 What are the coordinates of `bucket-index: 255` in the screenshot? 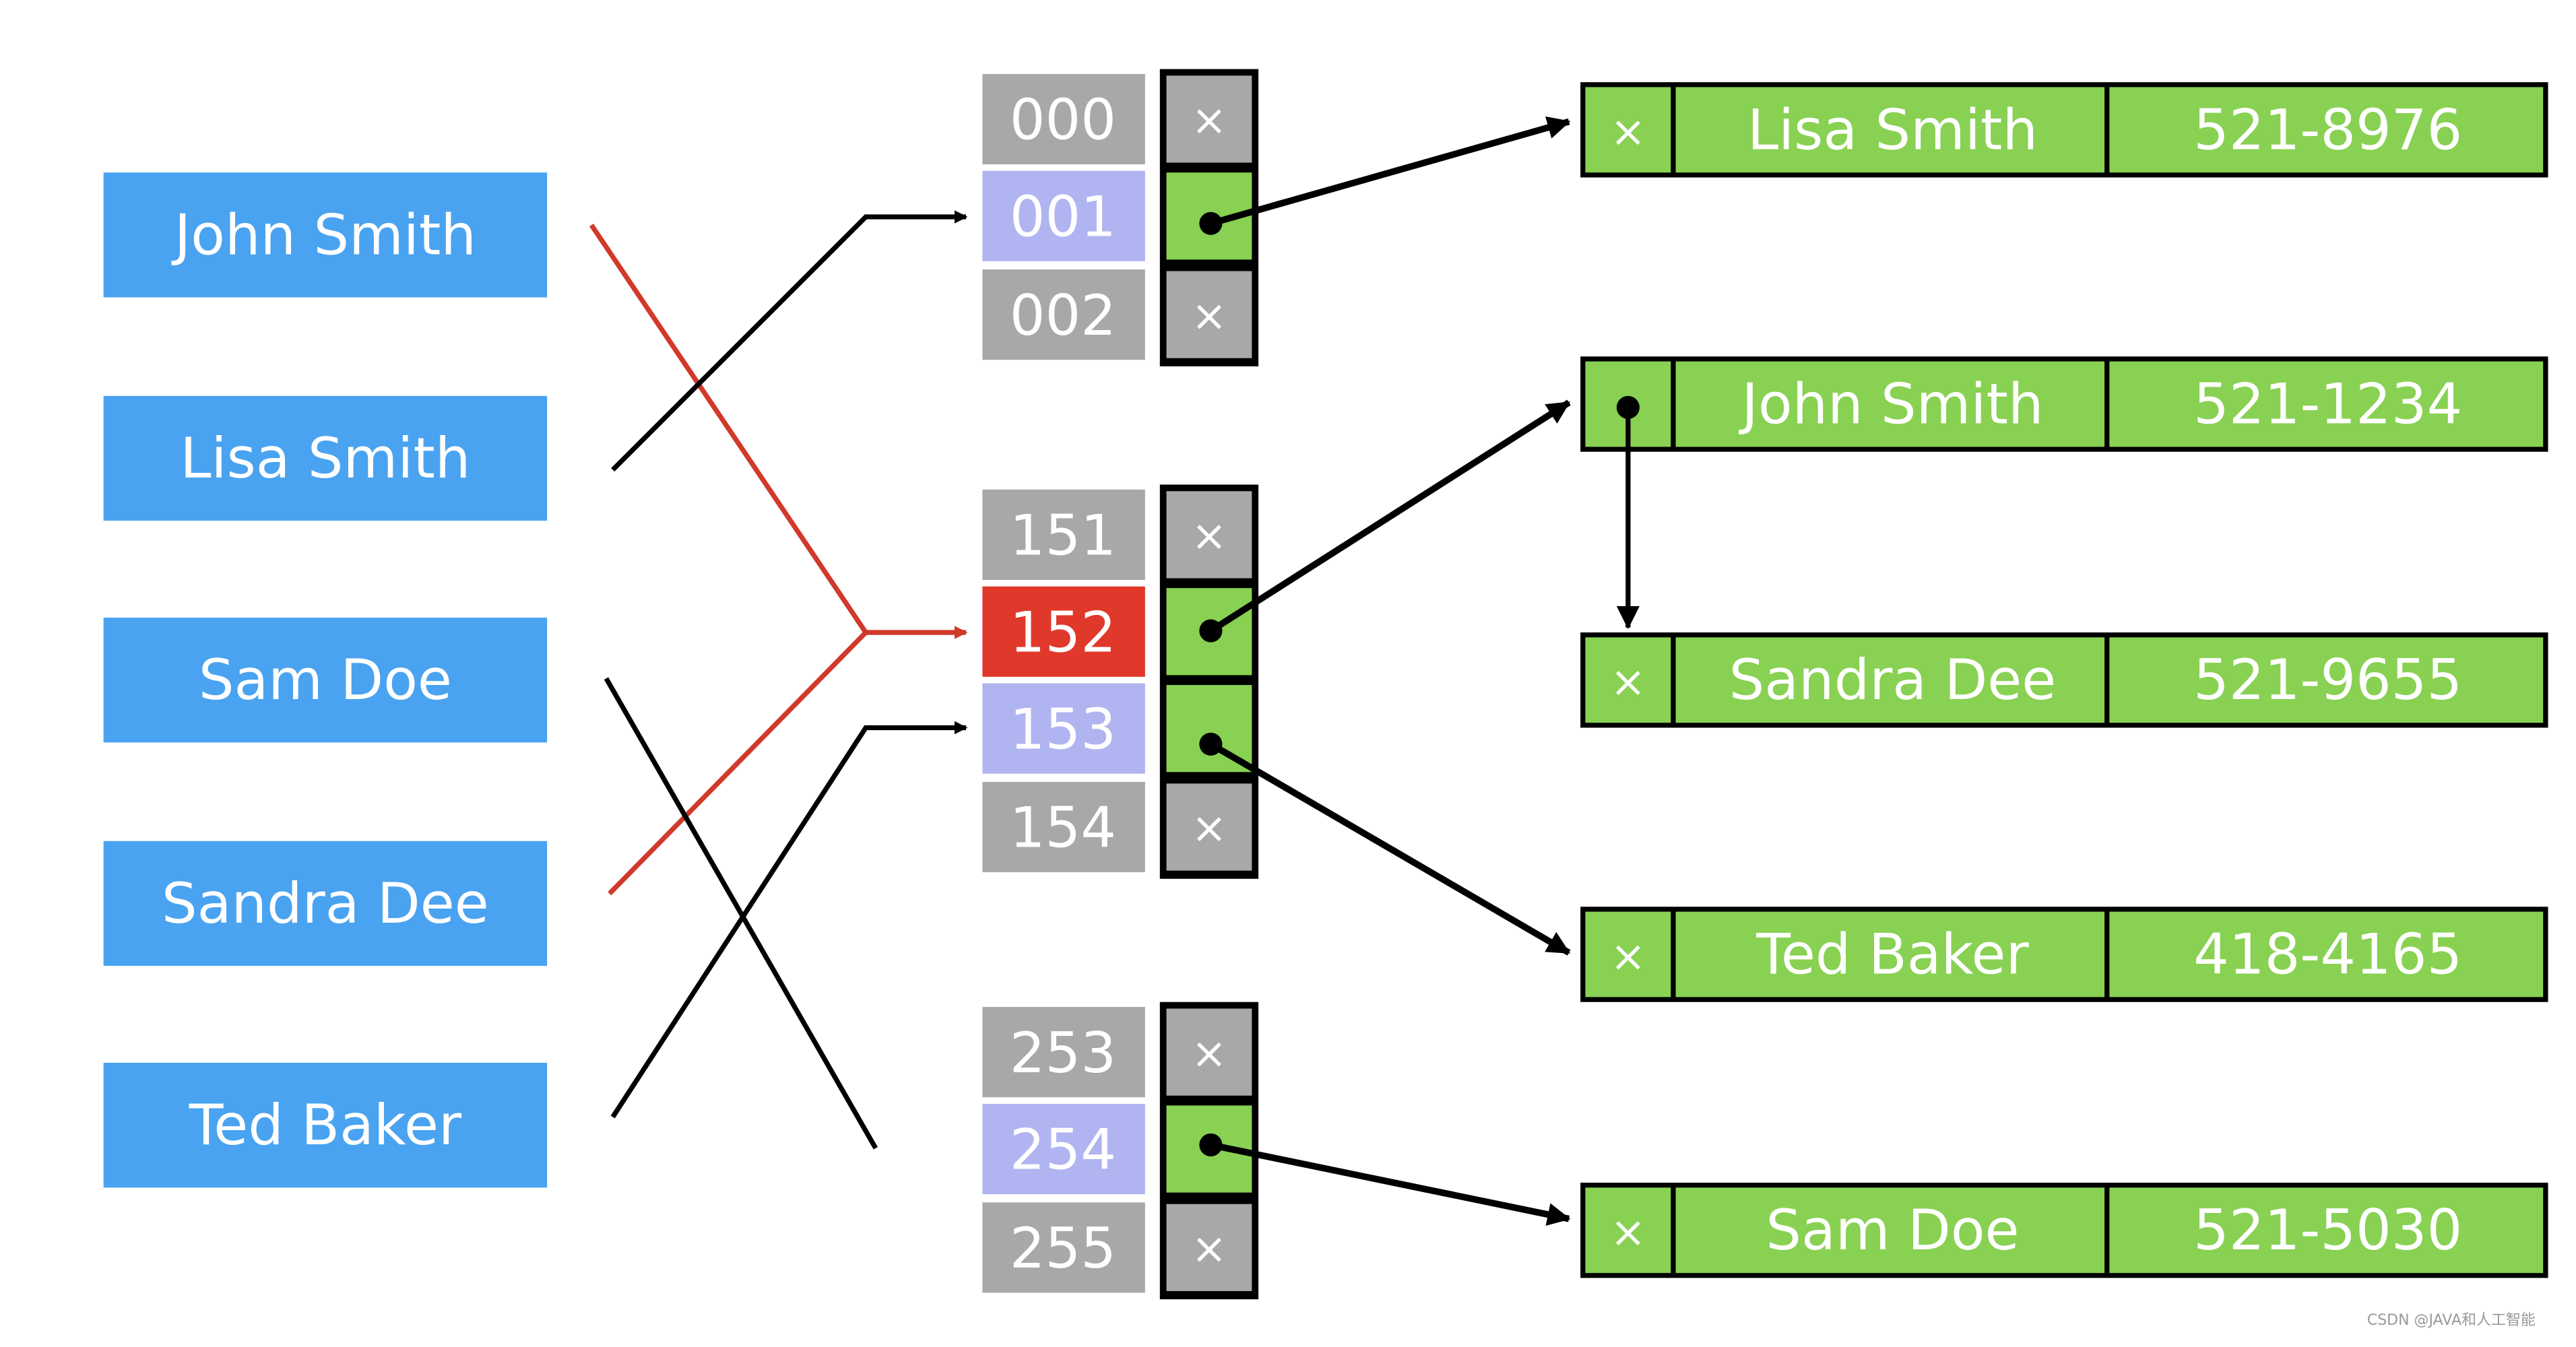 It's located at (1063, 1248).